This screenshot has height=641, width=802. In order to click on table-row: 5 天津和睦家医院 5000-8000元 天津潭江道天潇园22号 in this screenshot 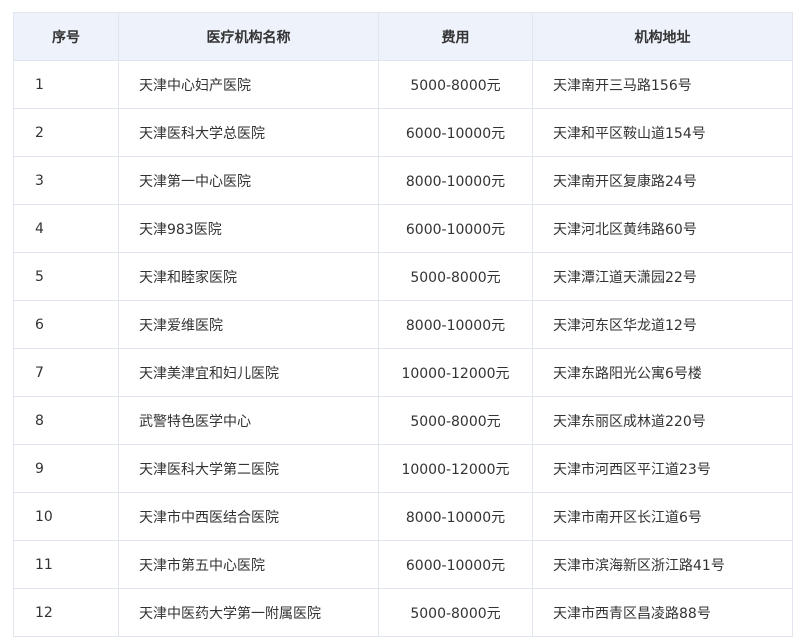, I will do `click(403, 276)`.